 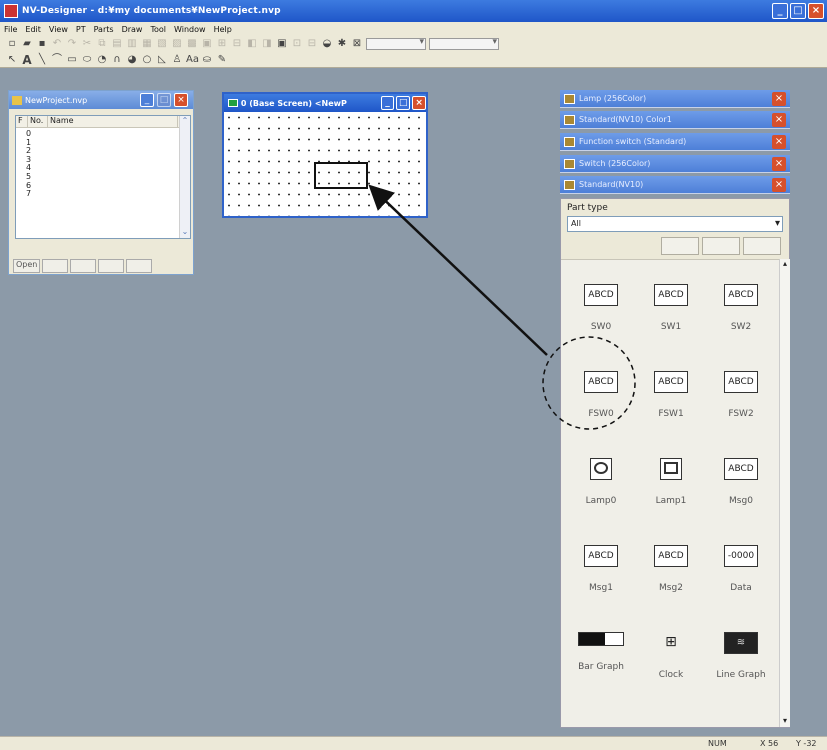 What do you see at coordinates (741, 564) in the screenshot?
I see `part-item-data: -0000 Data` at bounding box center [741, 564].